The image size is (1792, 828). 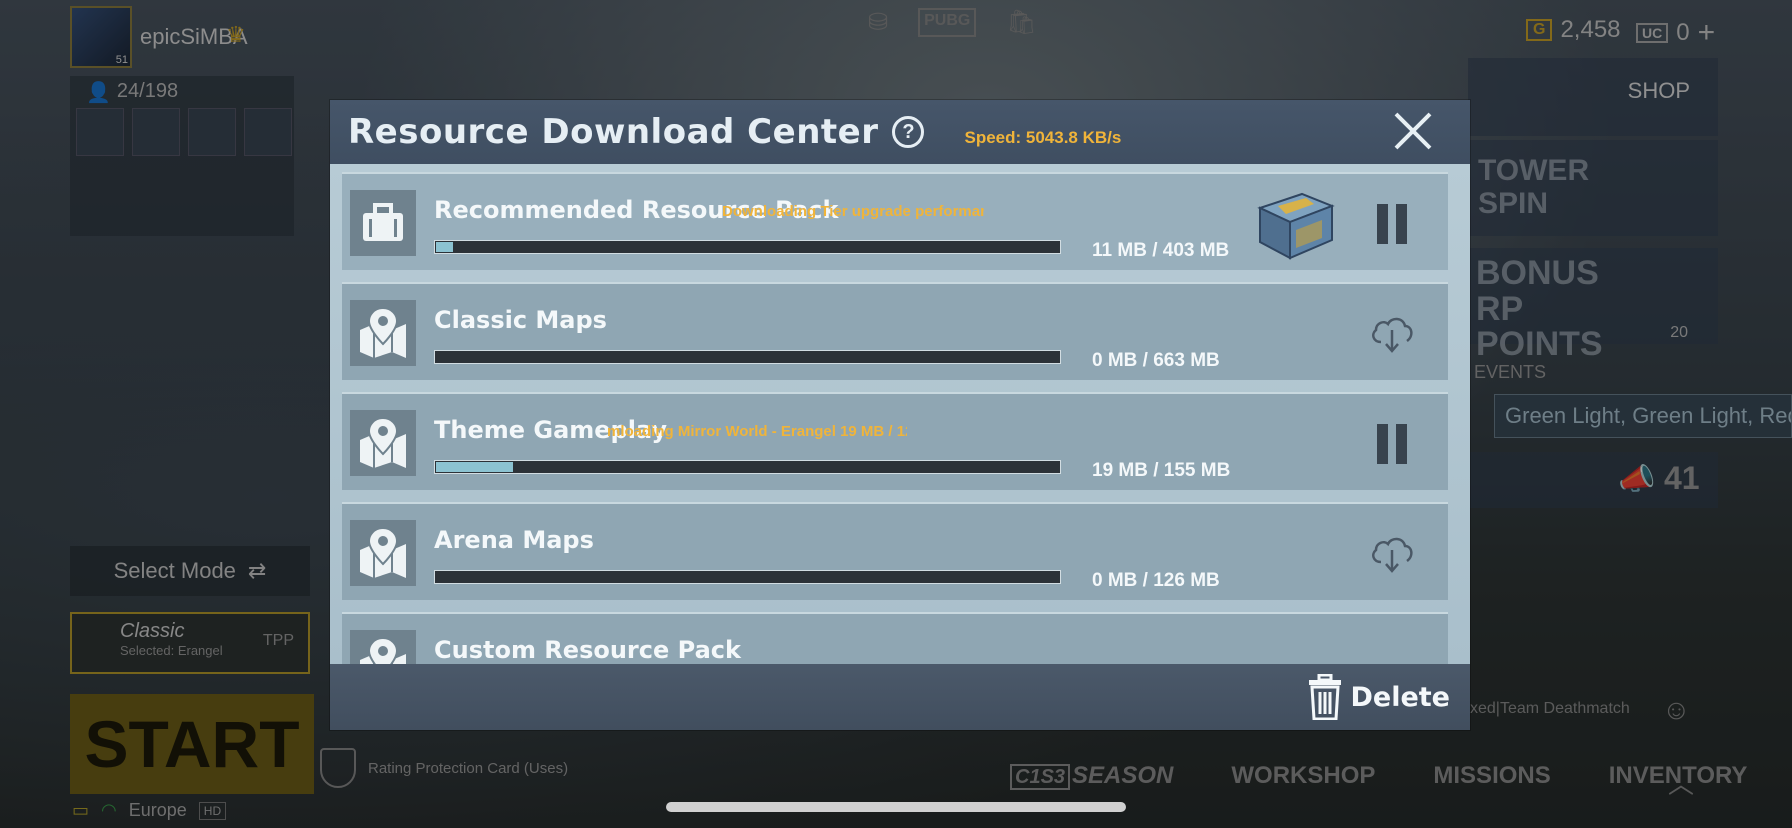 What do you see at coordinates (900, 697) in the screenshot?
I see `dialog-footer: Delete` at bounding box center [900, 697].